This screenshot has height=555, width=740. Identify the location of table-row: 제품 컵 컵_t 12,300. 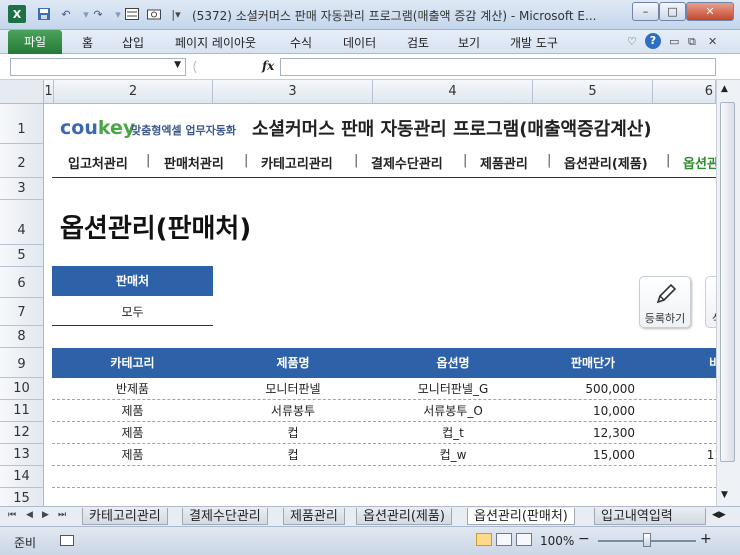
(387, 433).